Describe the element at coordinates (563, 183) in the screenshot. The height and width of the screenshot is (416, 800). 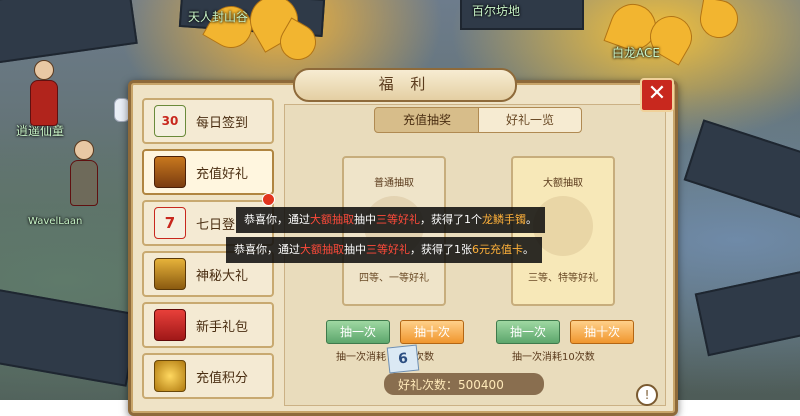
I see `card-title: 大额抽取` at that location.